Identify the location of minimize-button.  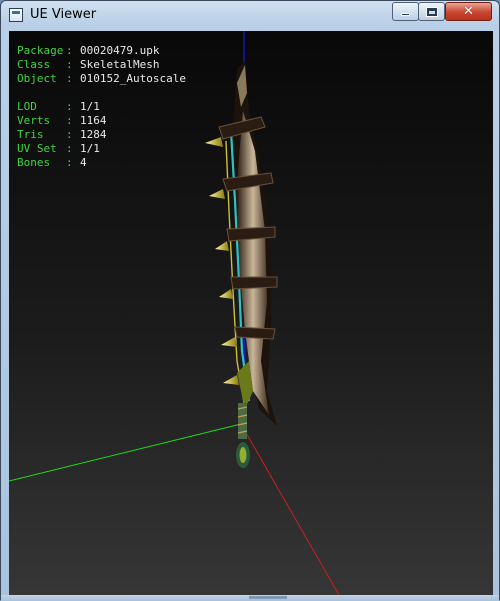
(405, 11).